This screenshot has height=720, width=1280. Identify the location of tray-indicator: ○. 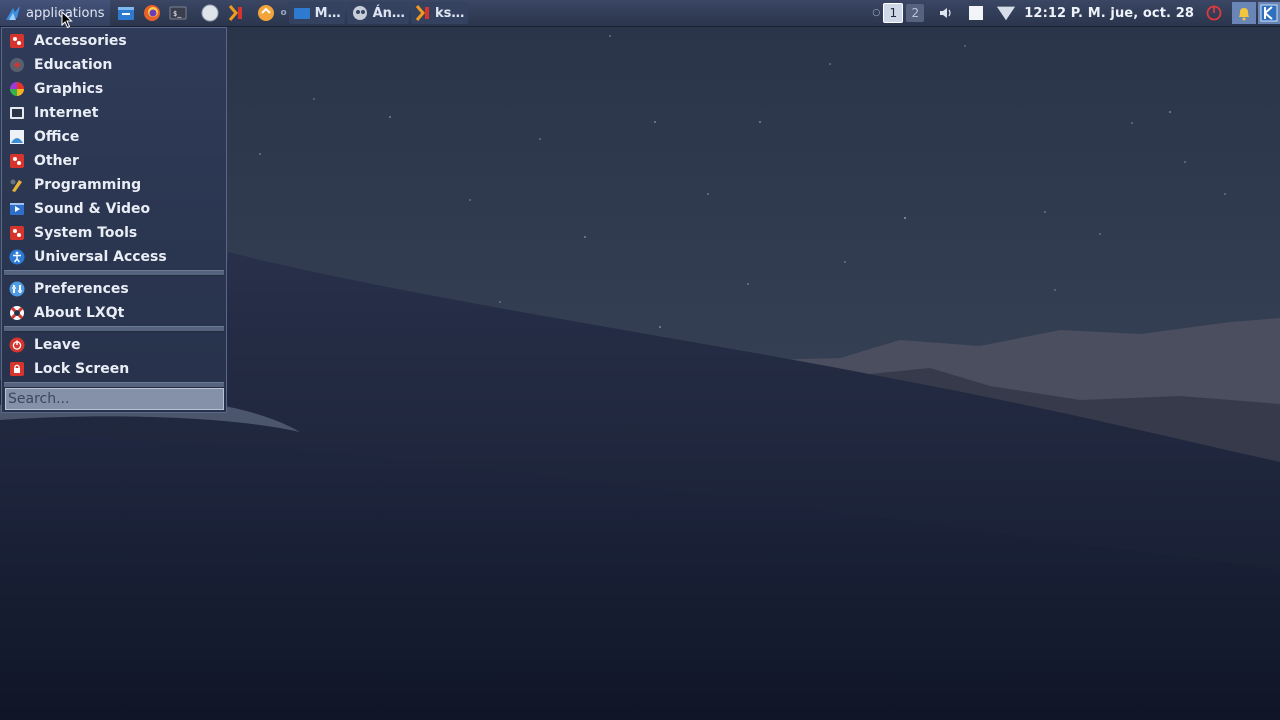
(876, 13).